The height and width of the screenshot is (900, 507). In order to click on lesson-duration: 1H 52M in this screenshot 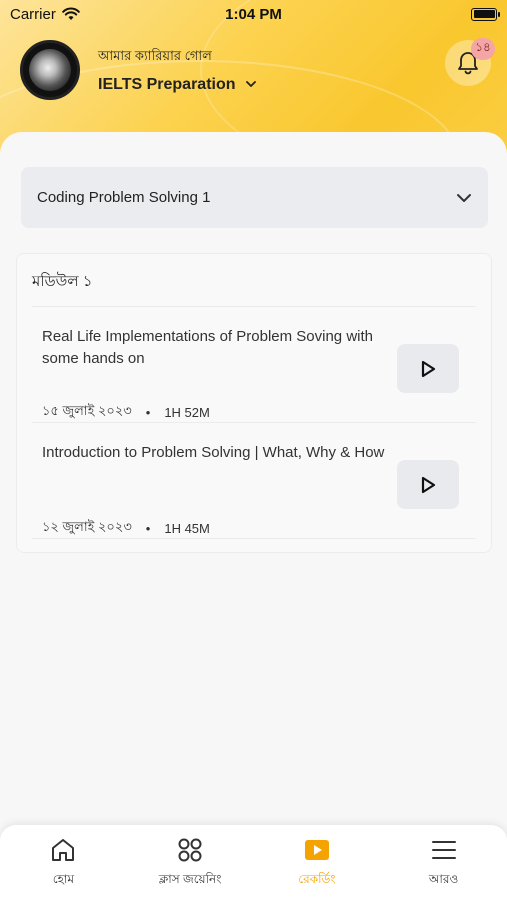, I will do `click(187, 412)`.